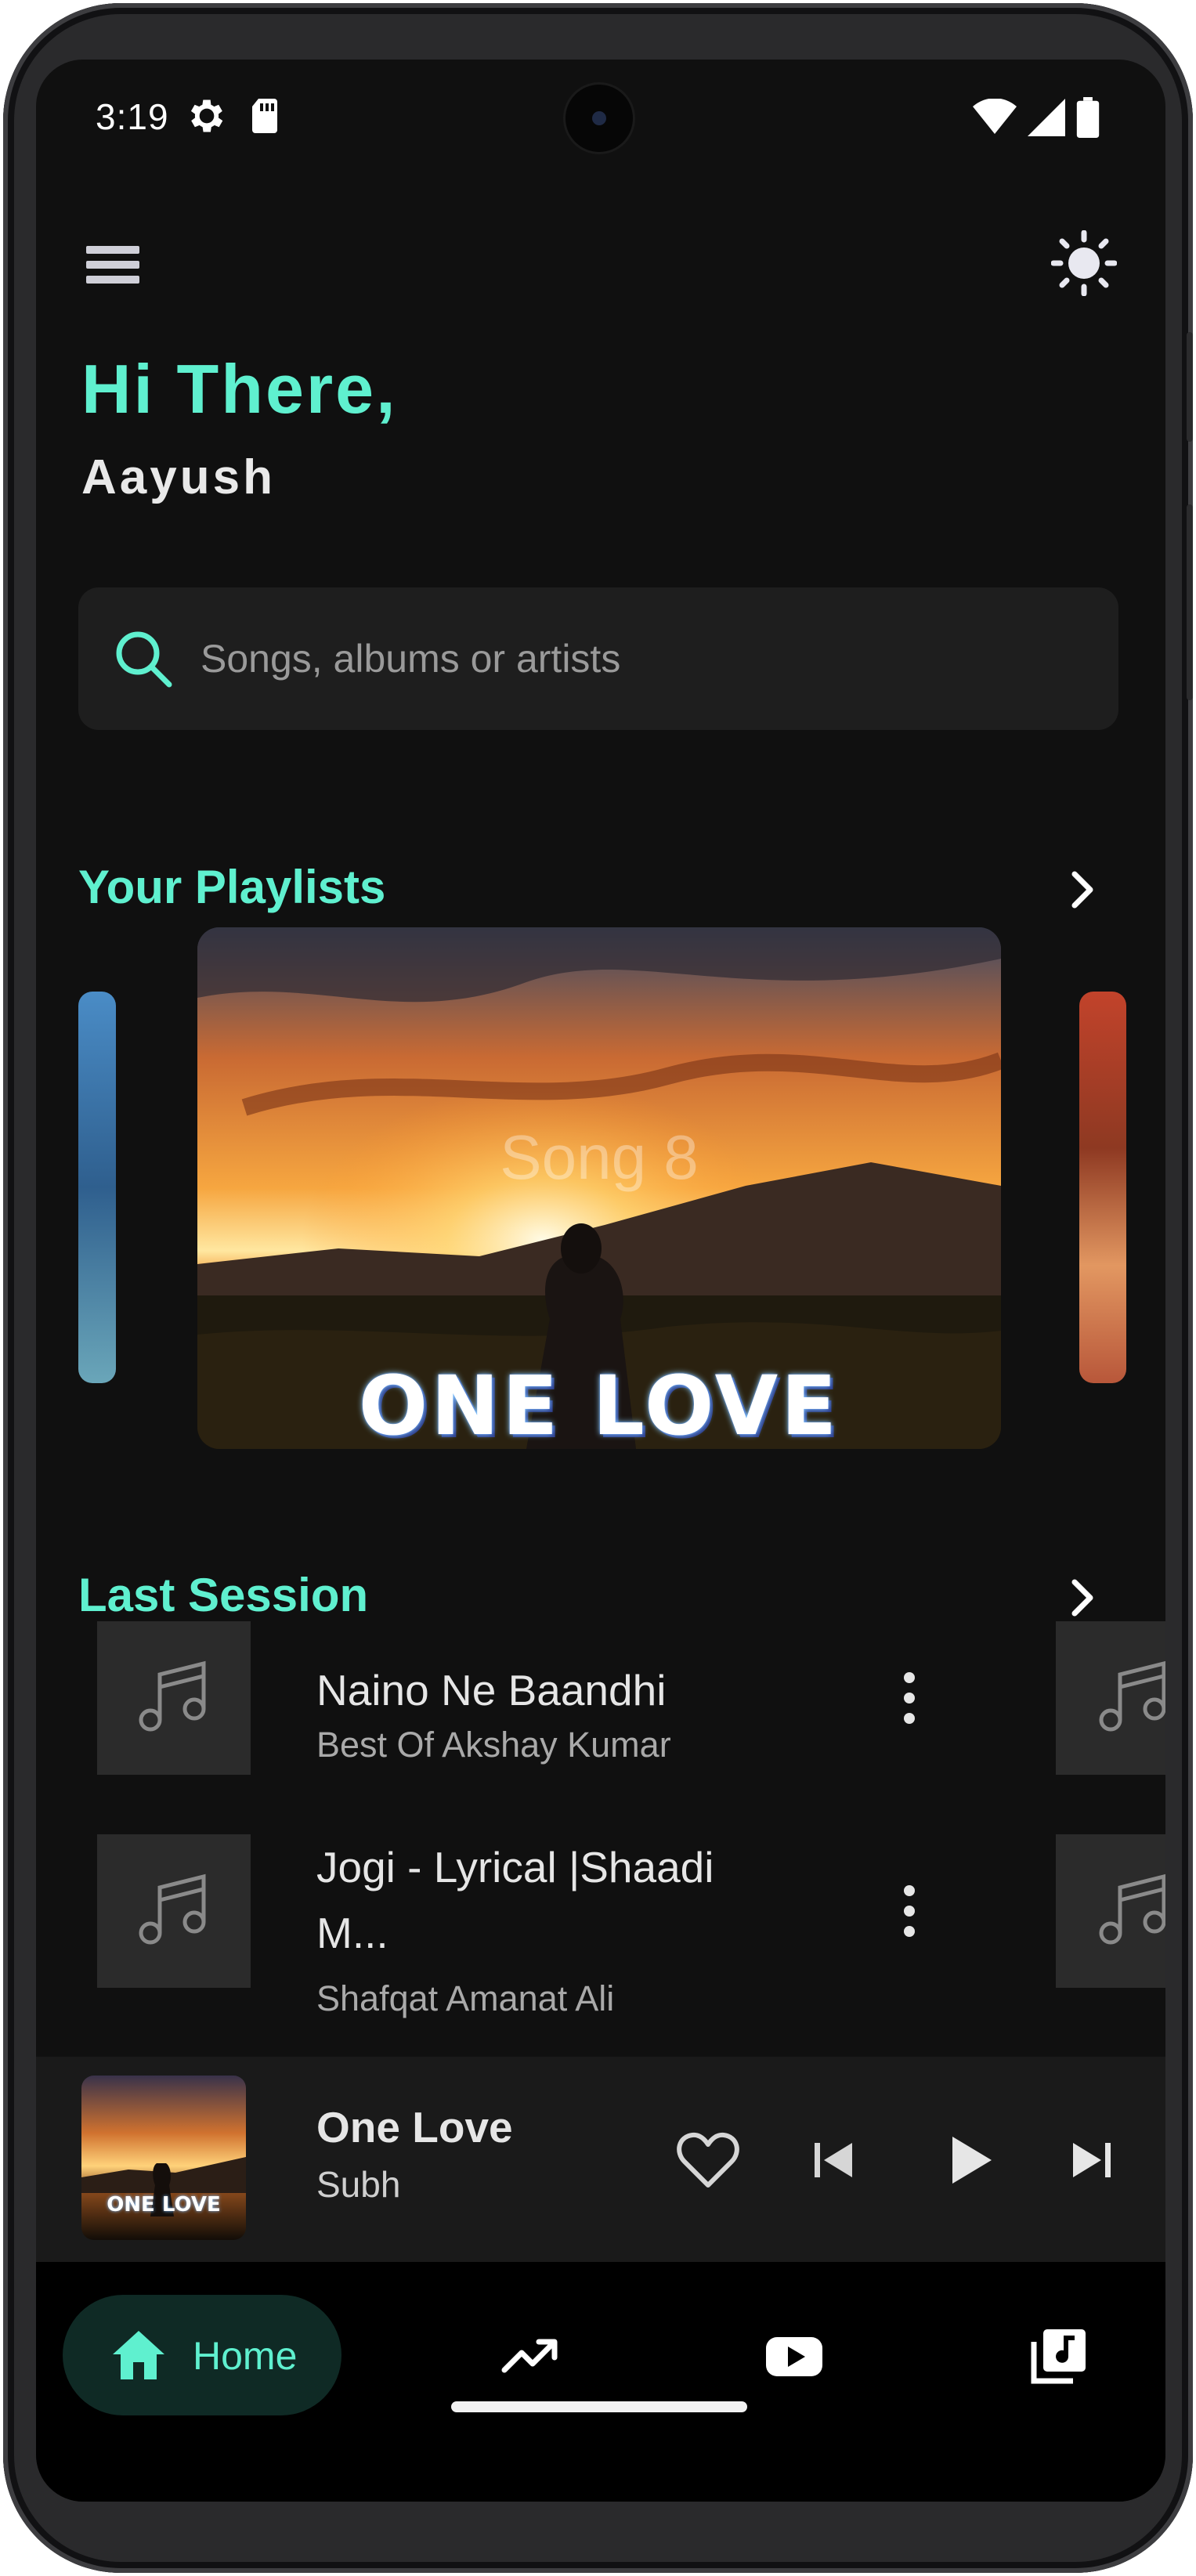 The width and height of the screenshot is (1196, 2576). I want to click on battery-icon, so click(1088, 117).